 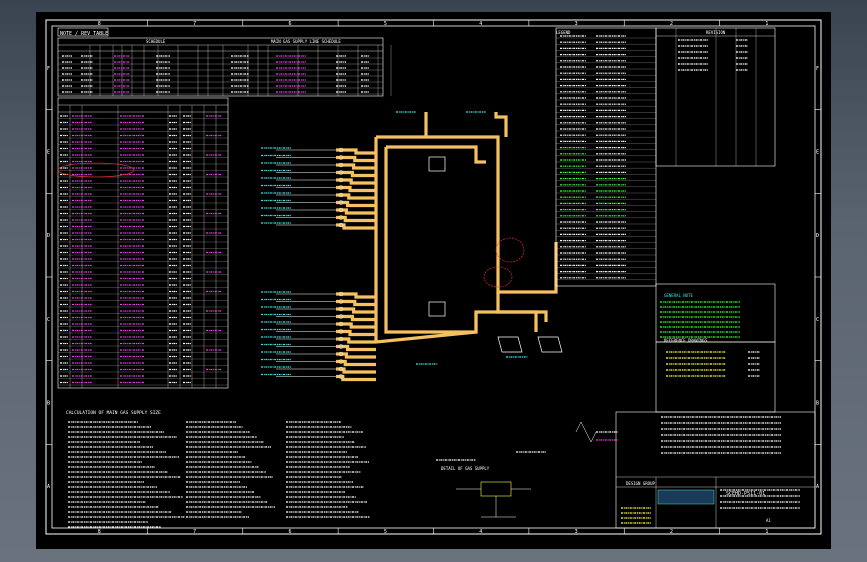 I want to click on calc-title: CALCULATION OF MAIN GAS SUPPLY SIZE, so click(x=113, y=413).